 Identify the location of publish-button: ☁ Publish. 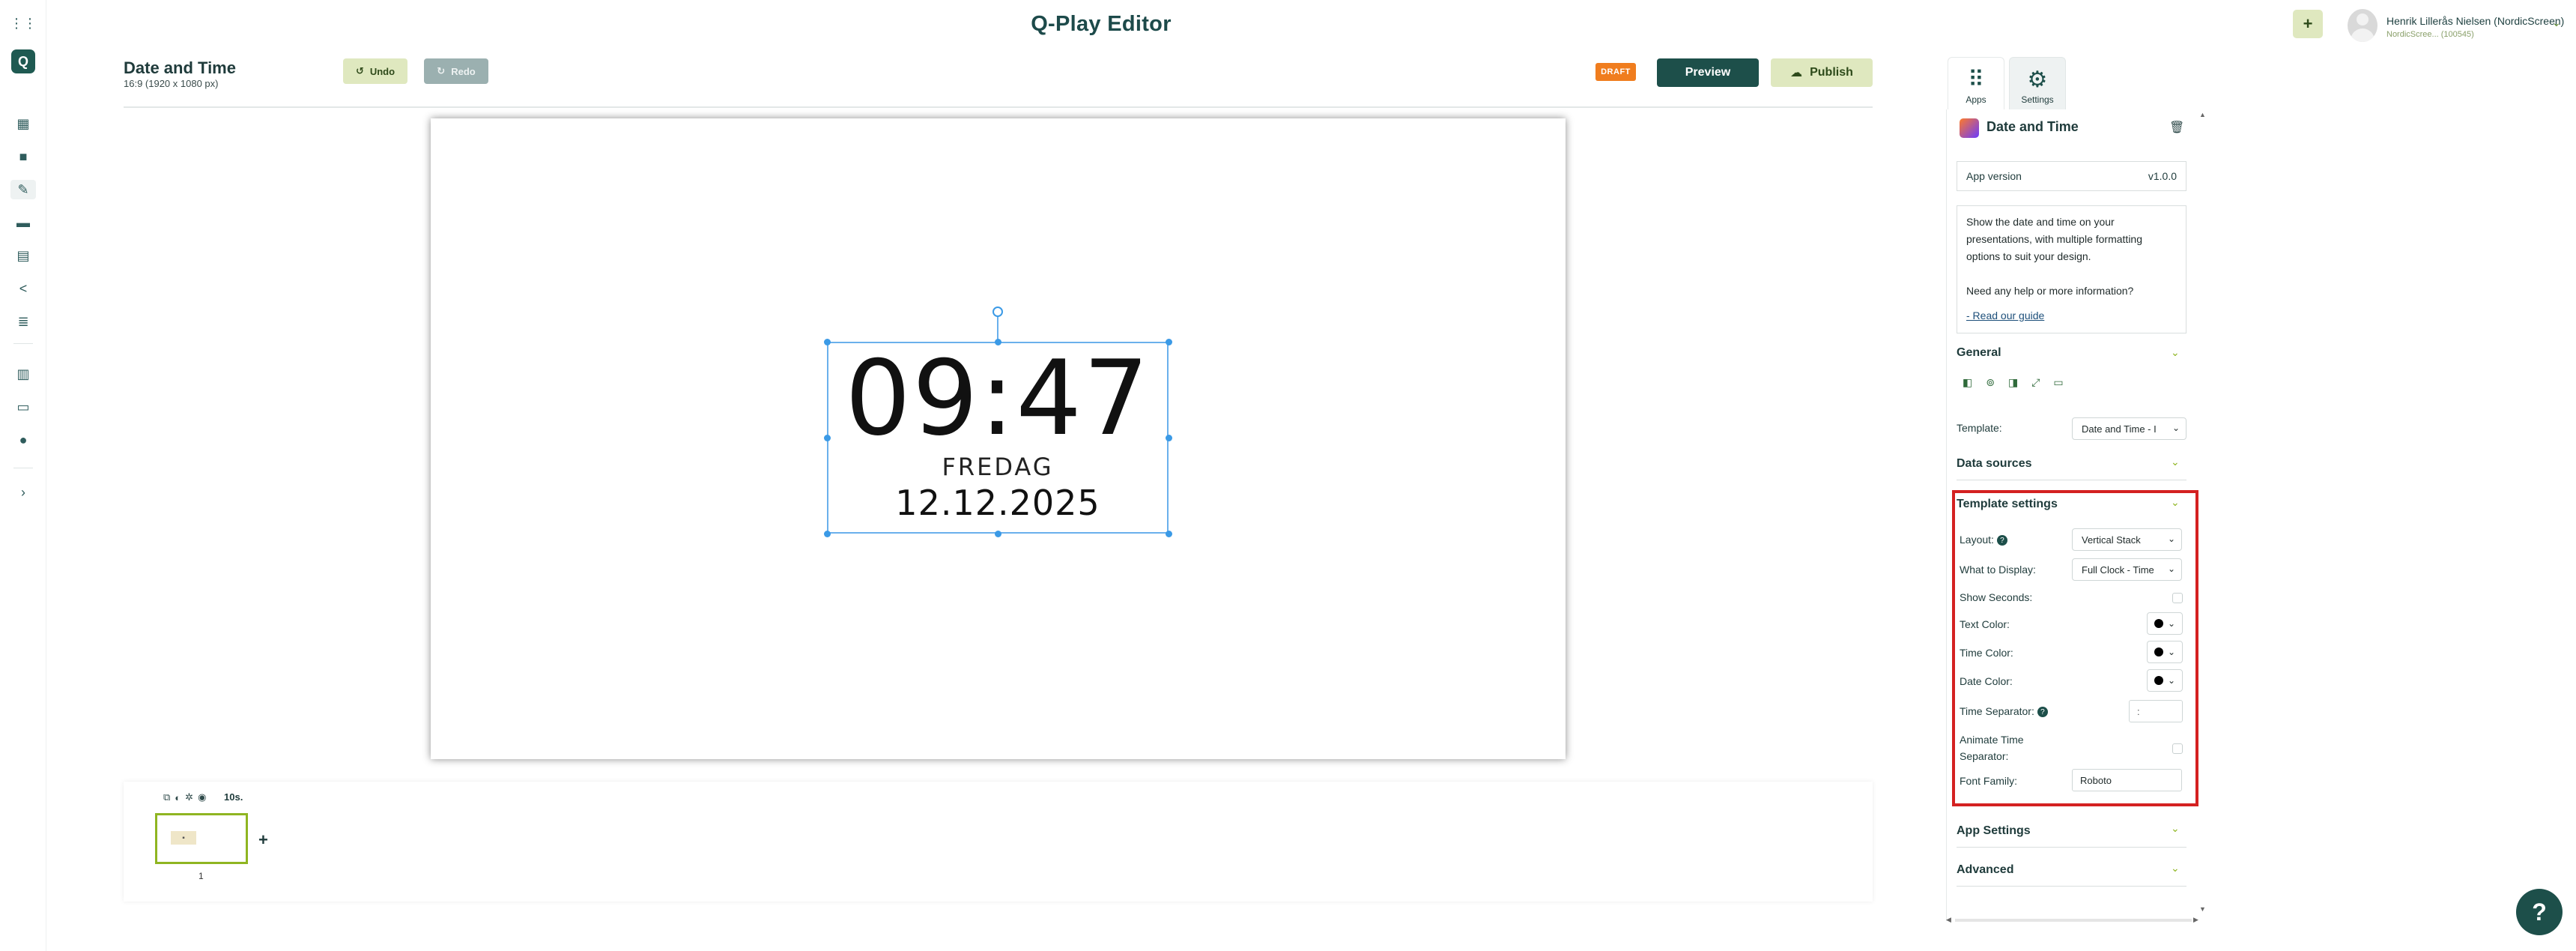
(1822, 72).